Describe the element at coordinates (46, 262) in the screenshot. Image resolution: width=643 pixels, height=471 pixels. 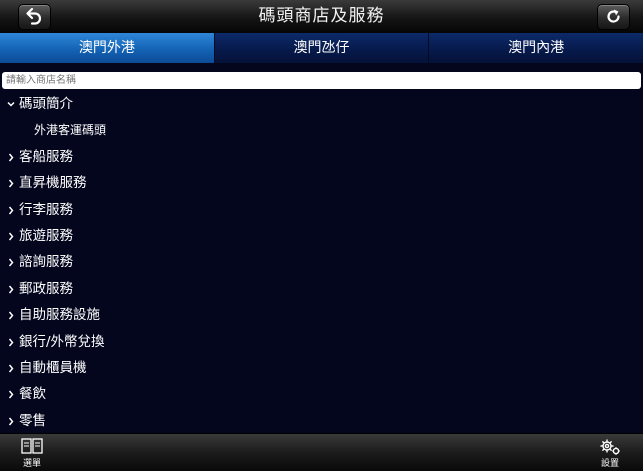
I see `list-item-label: 諮詢服務` at that location.